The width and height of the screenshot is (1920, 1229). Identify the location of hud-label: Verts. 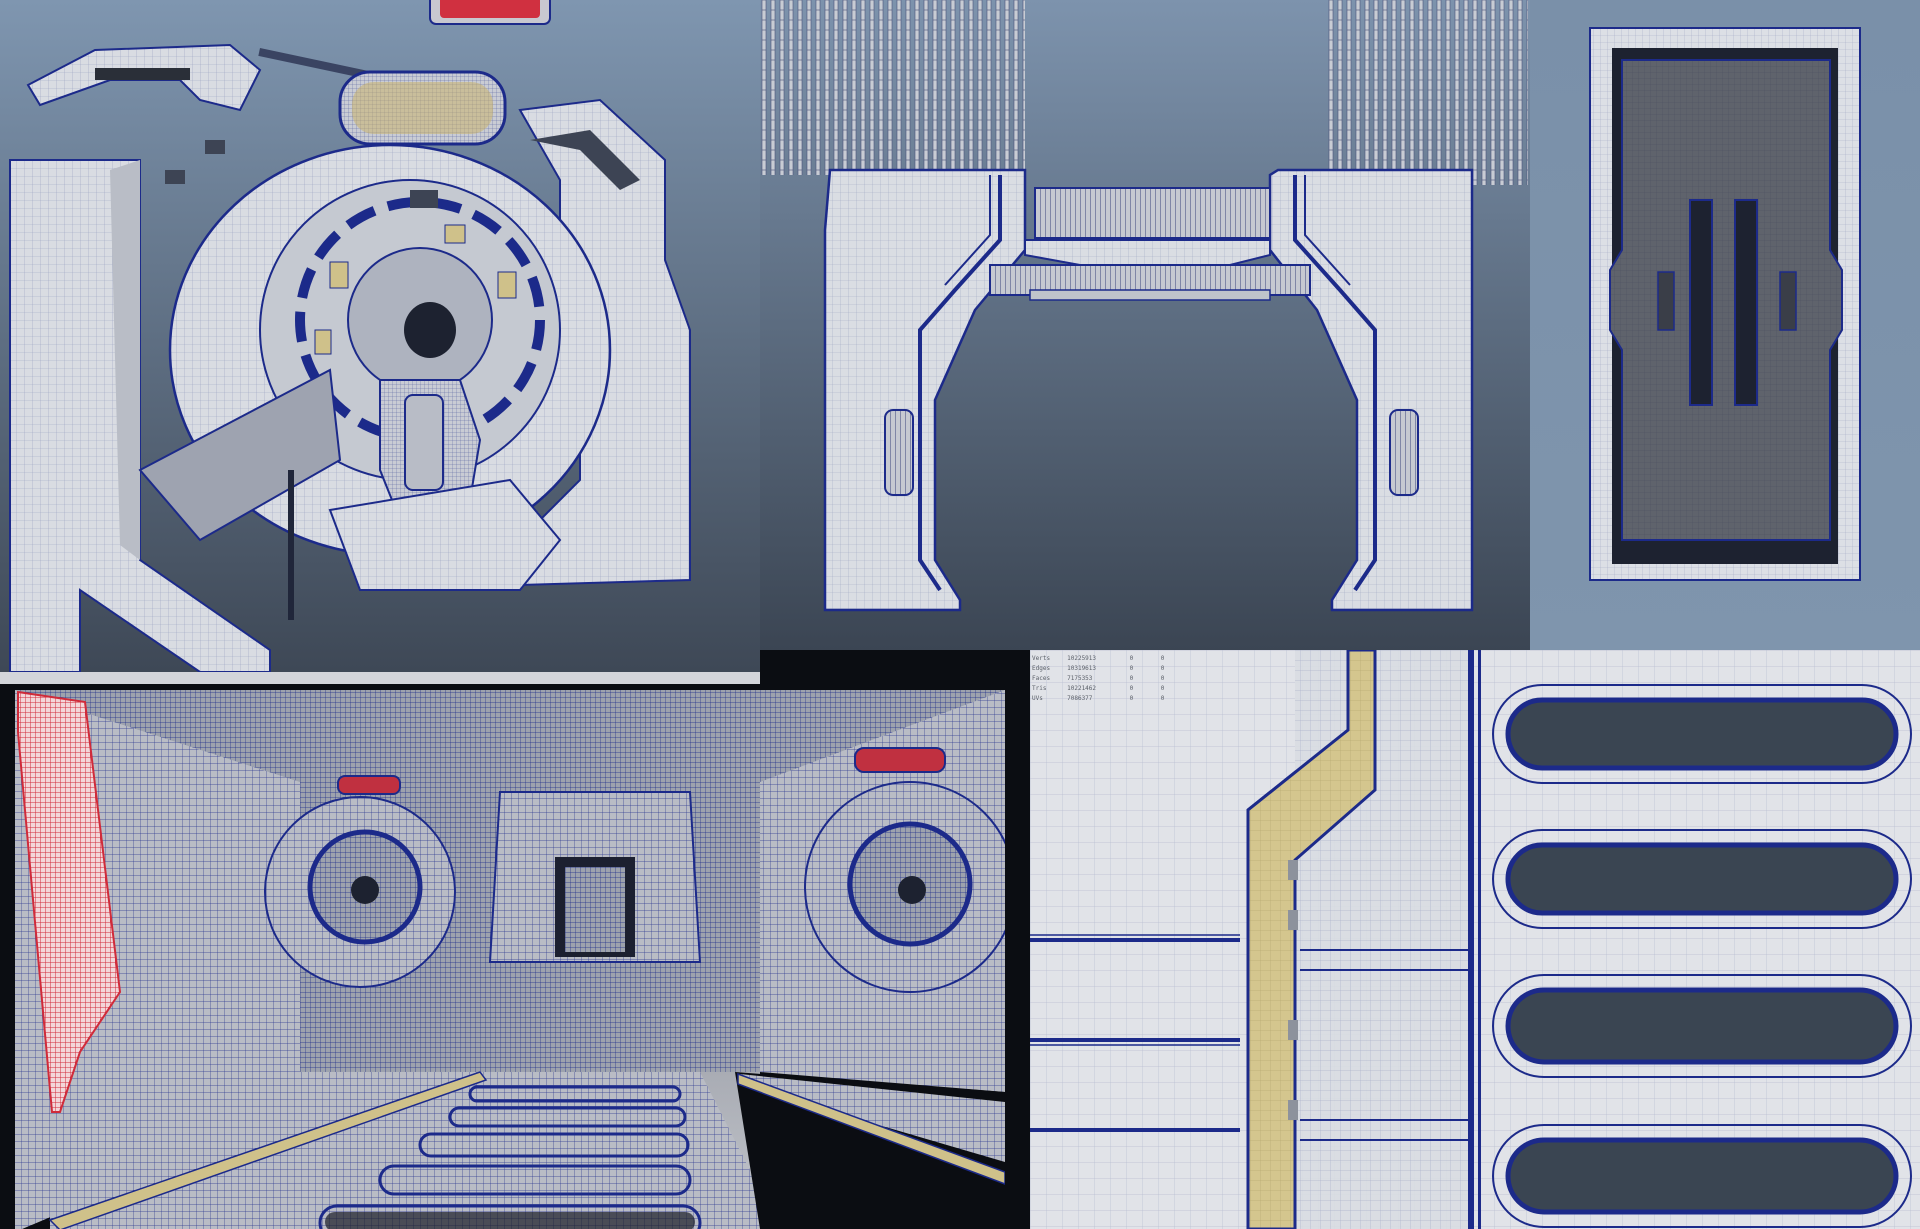
(1041, 658).